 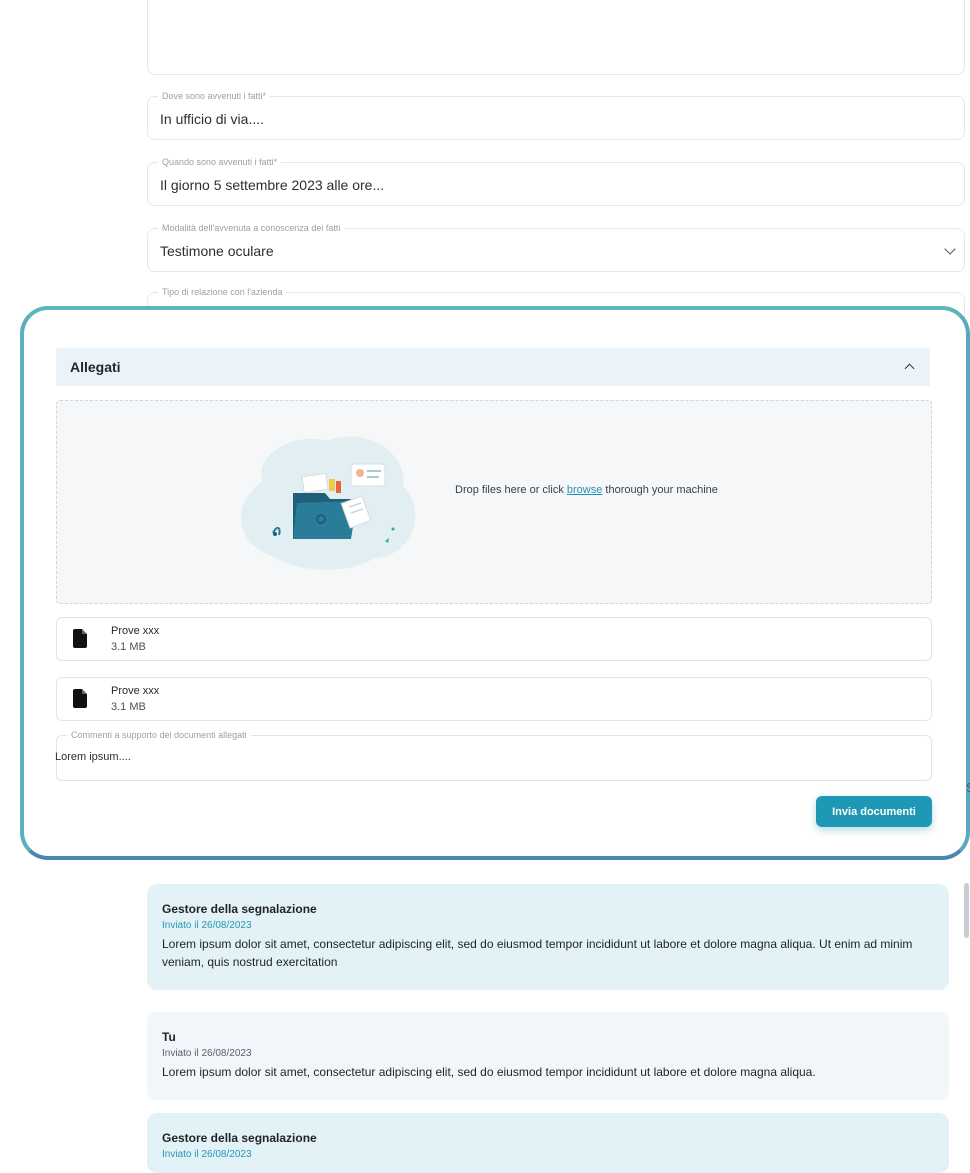 What do you see at coordinates (556, 37) in the screenshot?
I see `description-textarea` at bounding box center [556, 37].